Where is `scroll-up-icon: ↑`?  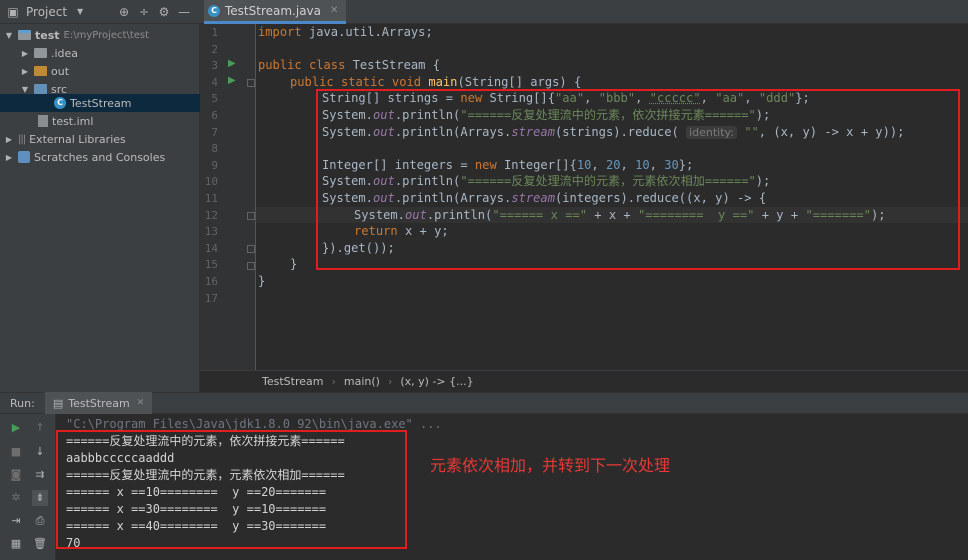 scroll-up-icon: ↑ is located at coordinates (40, 428).